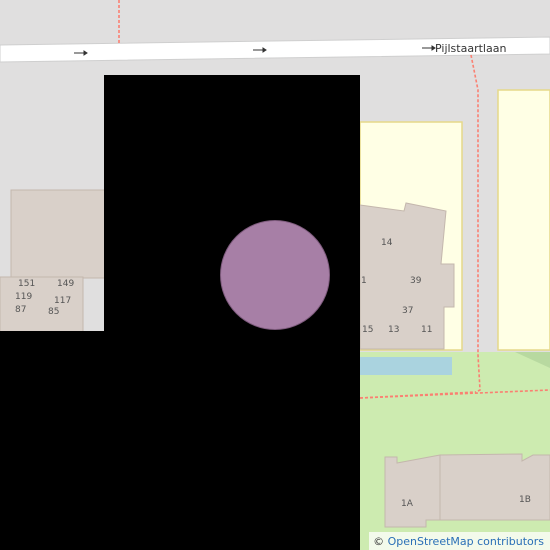 The width and height of the screenshot is (550, 550). What do you see at coordinates (24, 297) in the screenshot?
I see `house-number-label: 119` at bounding box center [24, 297].